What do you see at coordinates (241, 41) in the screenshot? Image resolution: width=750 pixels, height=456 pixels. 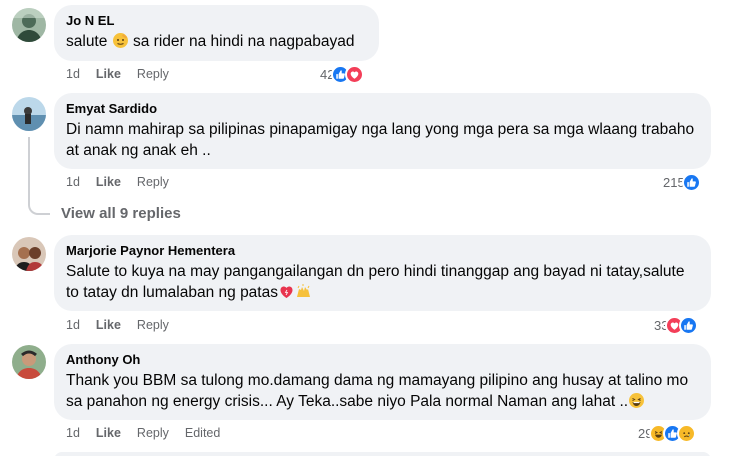 I see `comment-text-part: sa rider na hindi na nagpabayad` at bounding box center [241, 41].